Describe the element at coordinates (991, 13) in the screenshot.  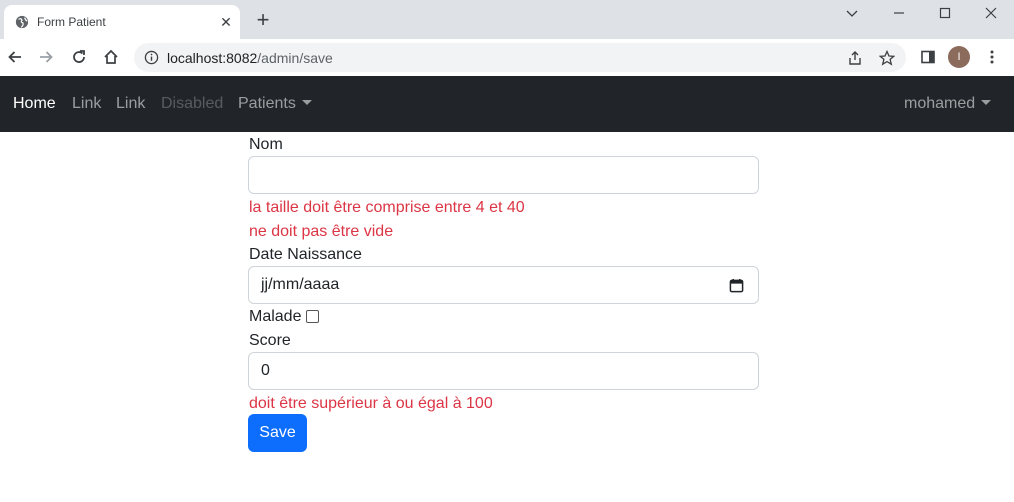
I see `close-window-icon` at that location.